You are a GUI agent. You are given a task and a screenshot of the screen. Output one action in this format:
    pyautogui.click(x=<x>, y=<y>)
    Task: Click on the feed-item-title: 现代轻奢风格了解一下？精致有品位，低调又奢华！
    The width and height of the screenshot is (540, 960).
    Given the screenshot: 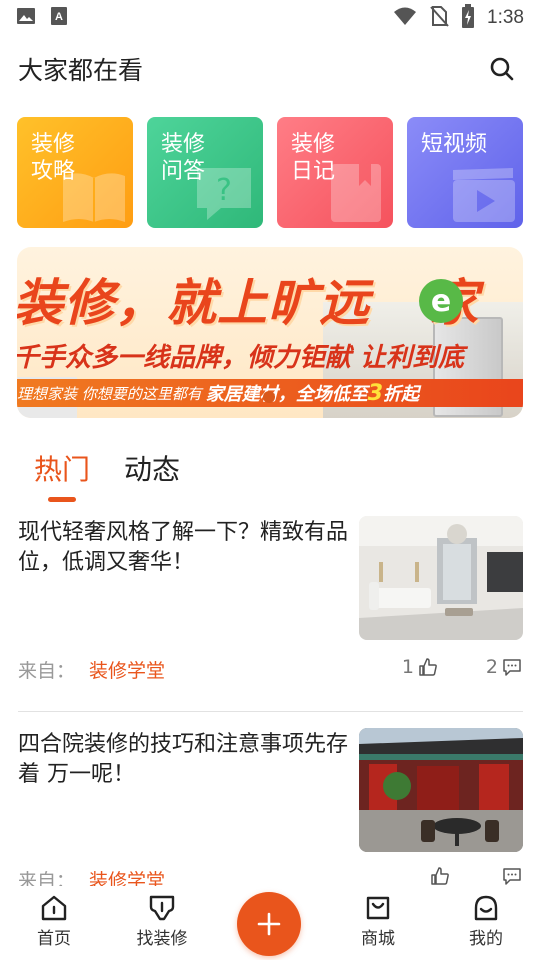 What is the action you would take?
    pyautogui.click(x=183, y=547)
    